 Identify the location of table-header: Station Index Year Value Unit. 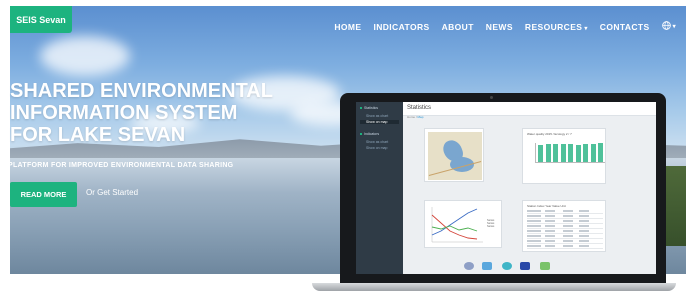
(546, 206).